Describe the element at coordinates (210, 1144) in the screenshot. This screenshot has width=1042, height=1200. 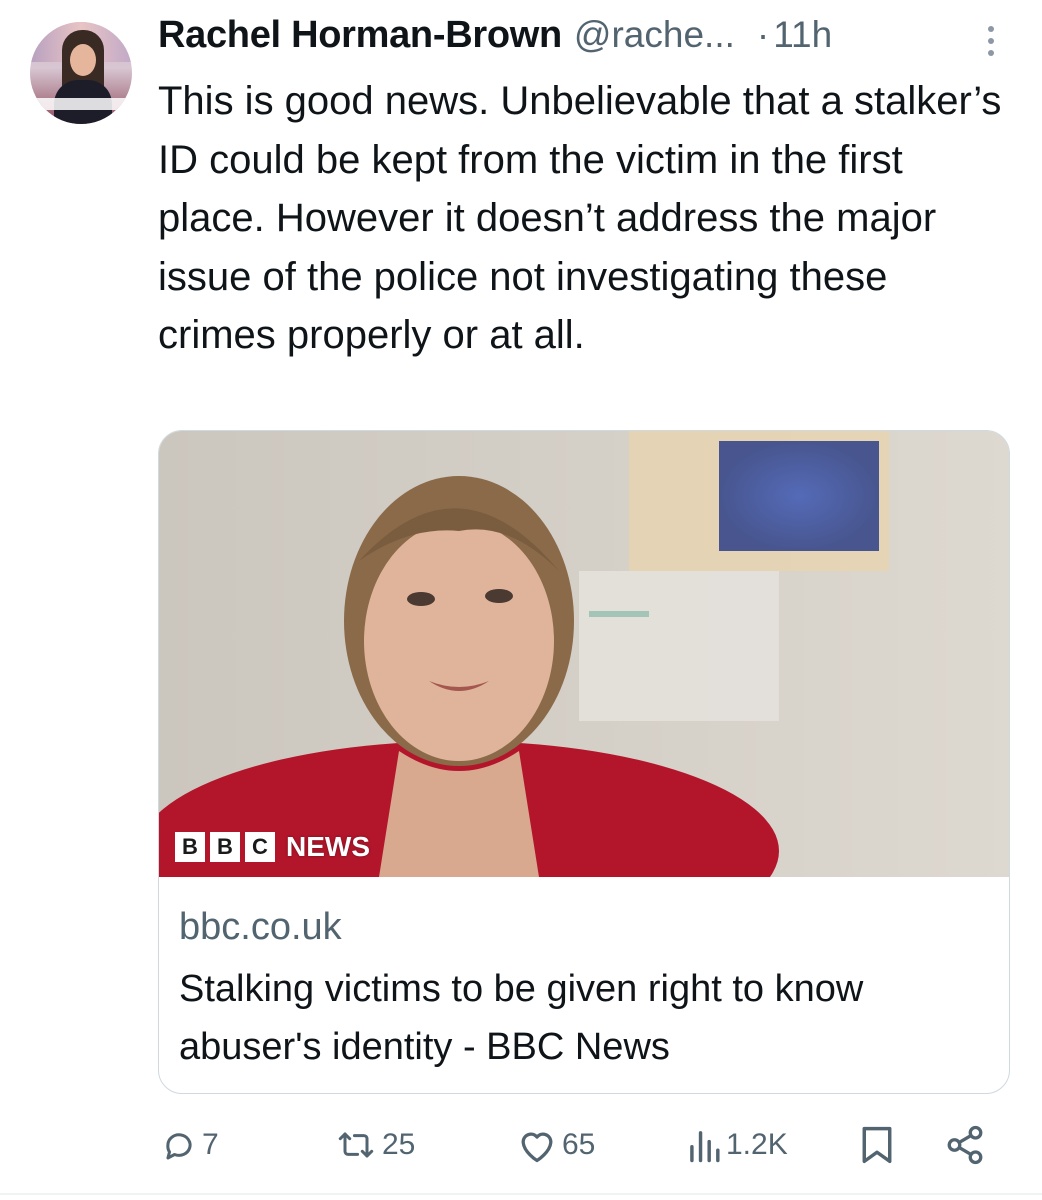
I see `reply-count: 7` at that location.